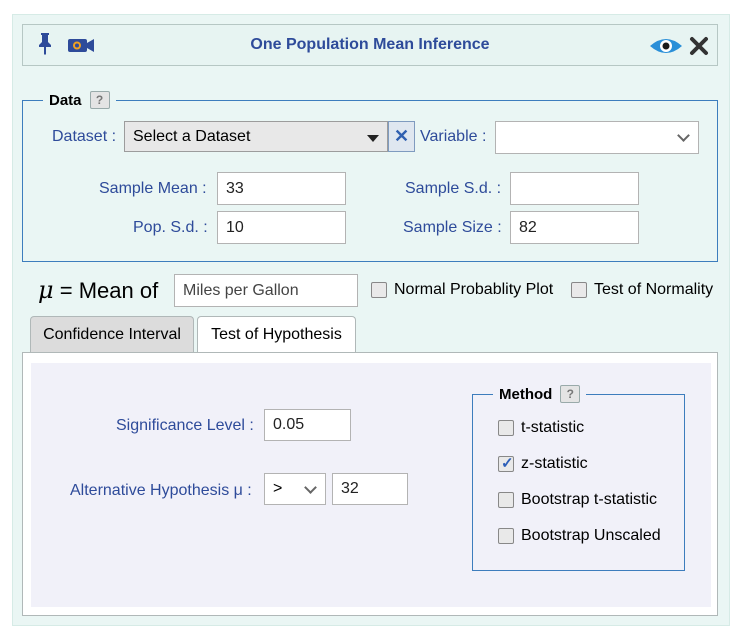 The image size is (742, 642). I want to click on method-legend: Method ?, so click(540, 394).